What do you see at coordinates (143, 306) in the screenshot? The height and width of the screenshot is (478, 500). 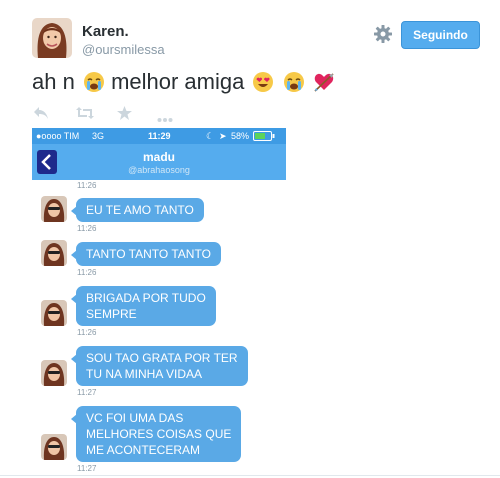 I see `message-bubble: BRIGADA POR TUDO SEMPRE` at bounding box center [143, 306].